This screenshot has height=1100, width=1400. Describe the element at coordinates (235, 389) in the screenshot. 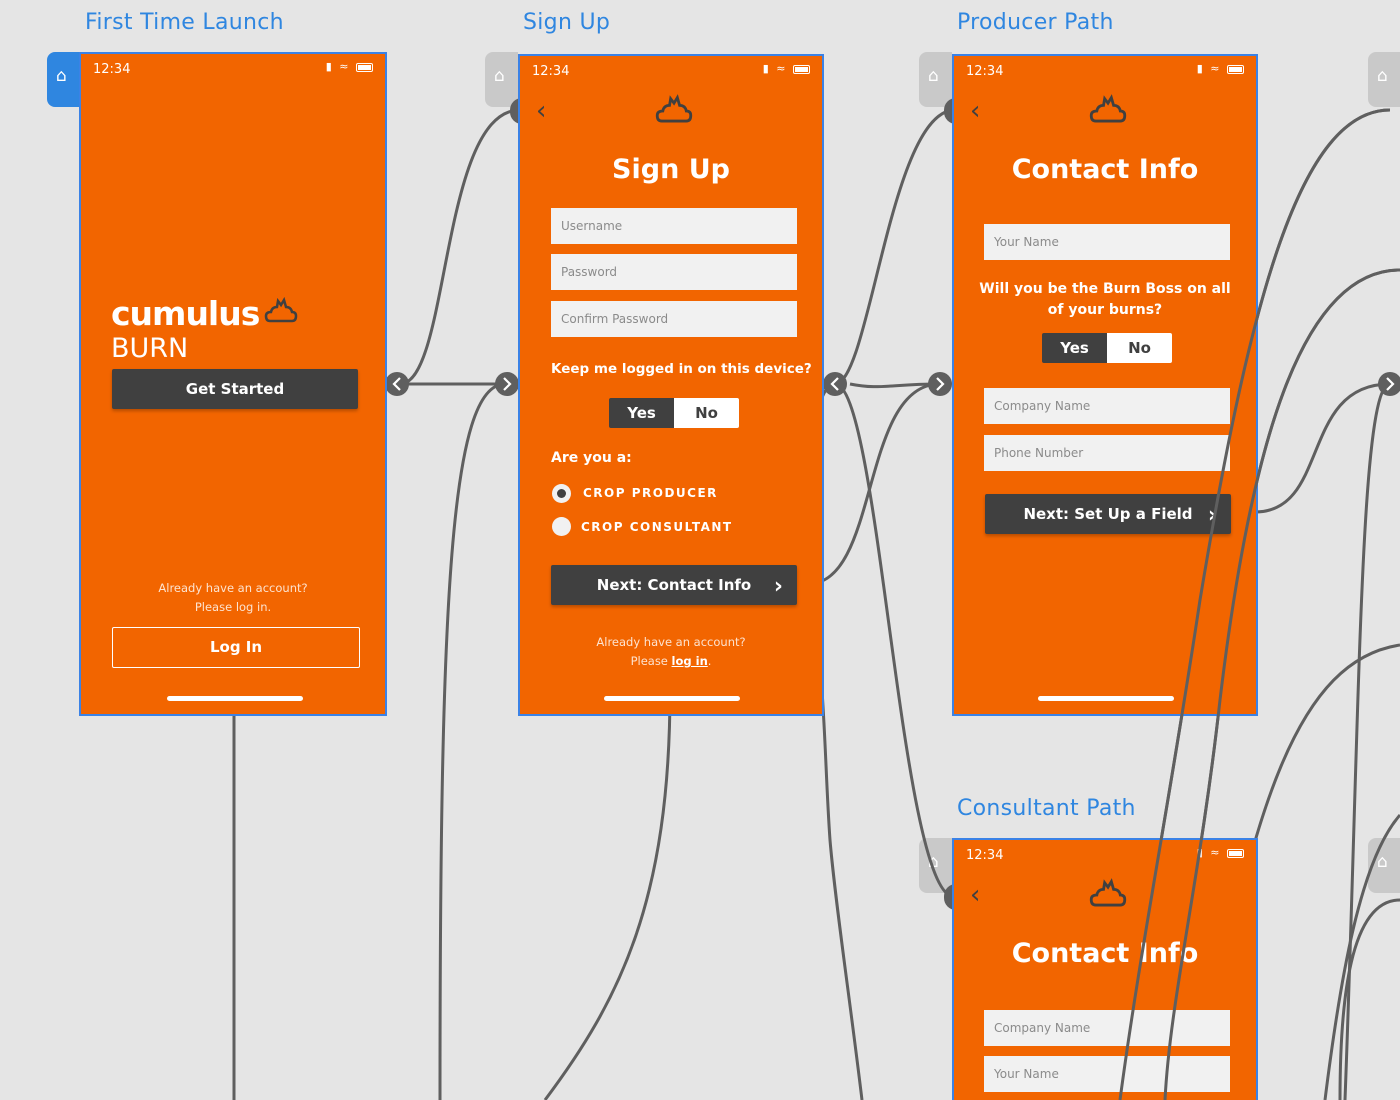

I see `get-started-button: Get Started` at that location.